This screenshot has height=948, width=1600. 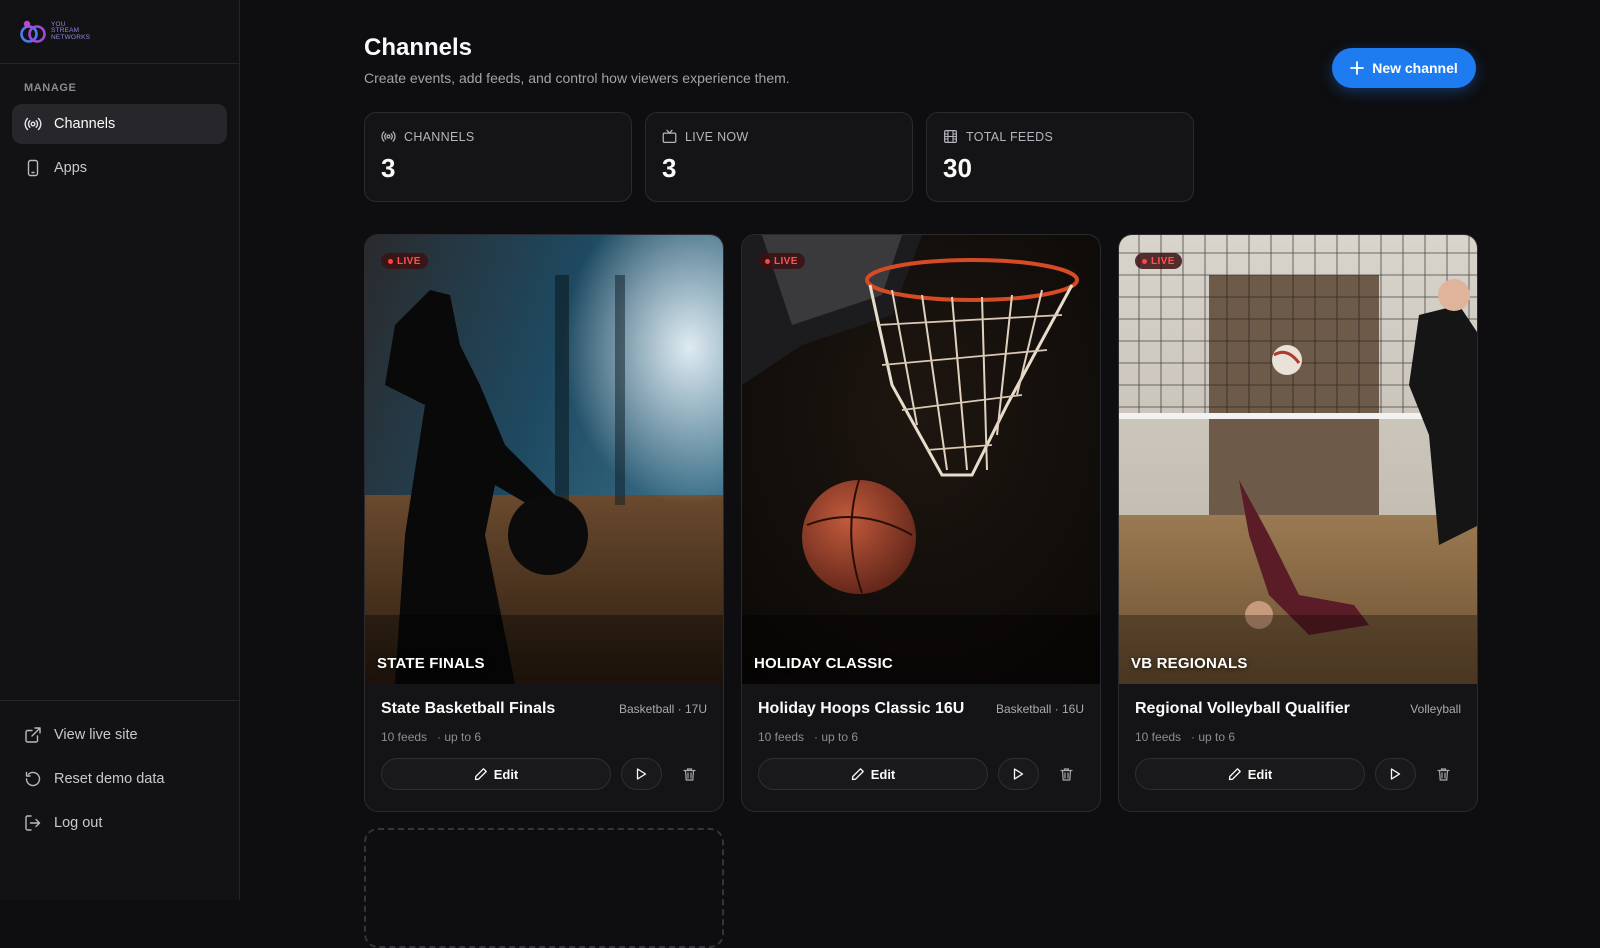 I want to click on channel-thumbnail: LIVE VB REGIONALS, so click(x=1298, y=459).